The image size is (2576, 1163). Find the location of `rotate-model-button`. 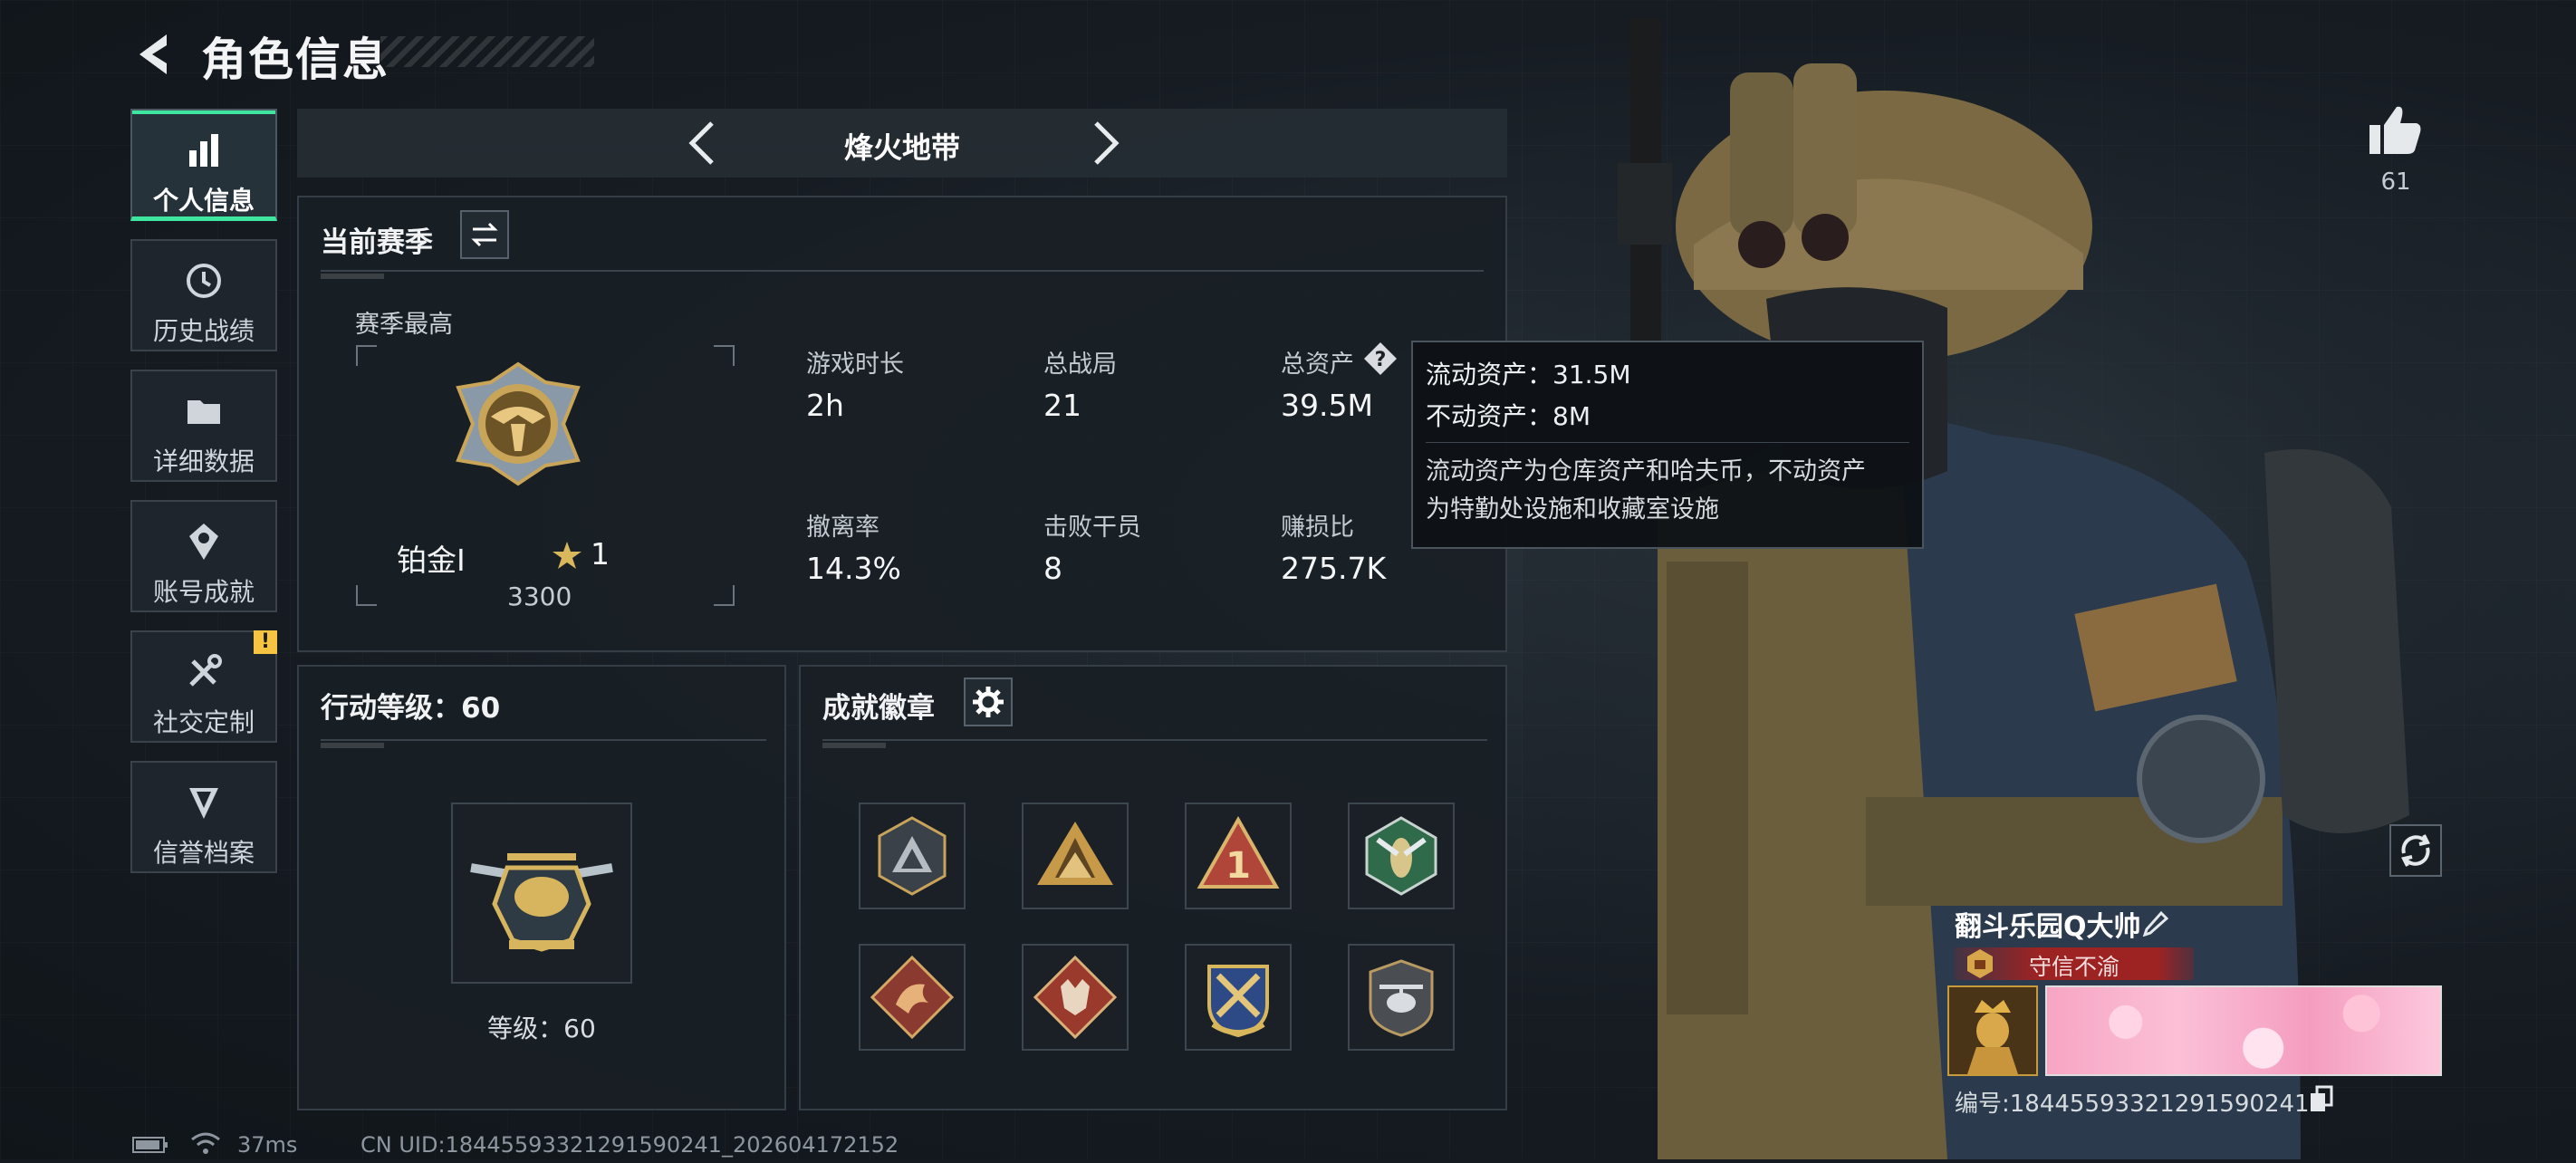

rotate-model-button is located at coordinates (2415, 850).